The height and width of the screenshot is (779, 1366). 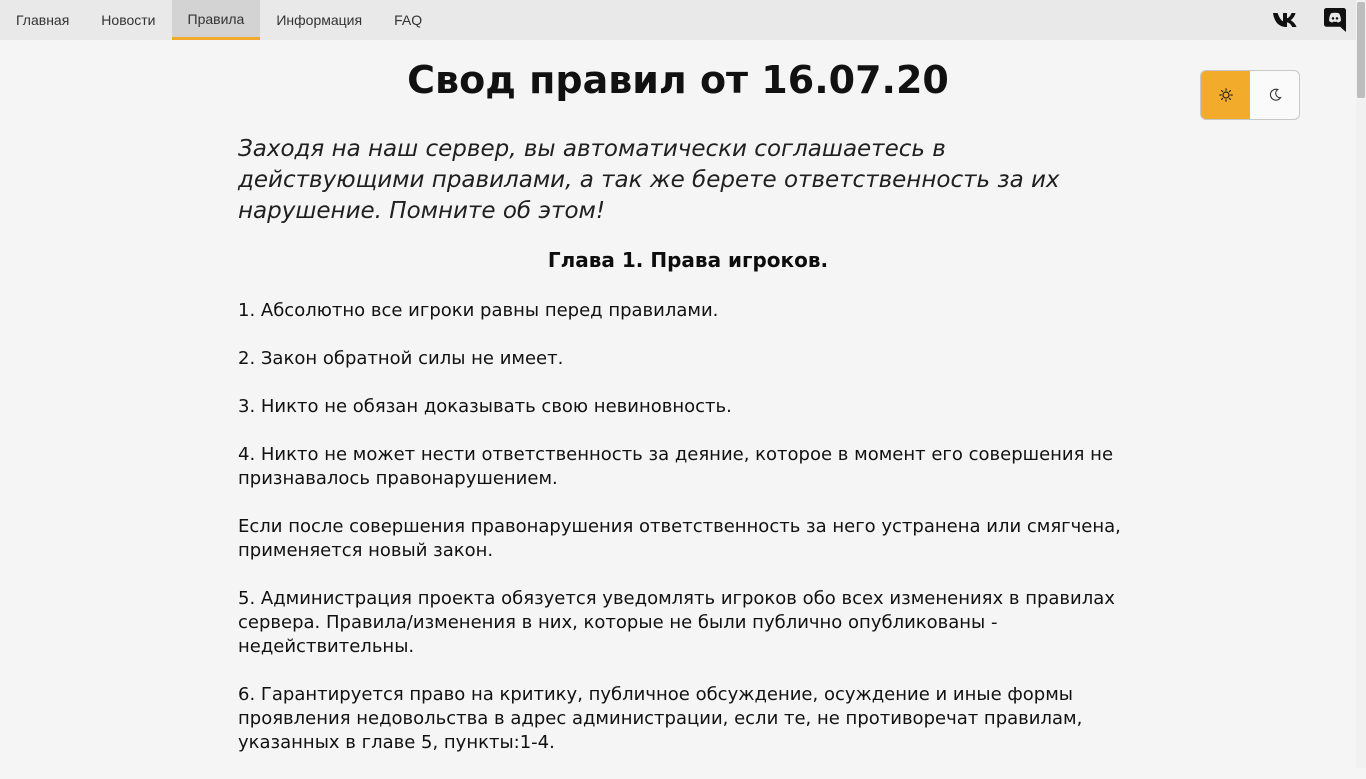 I want to click on discord-icon, so click(x=1335, y=20).